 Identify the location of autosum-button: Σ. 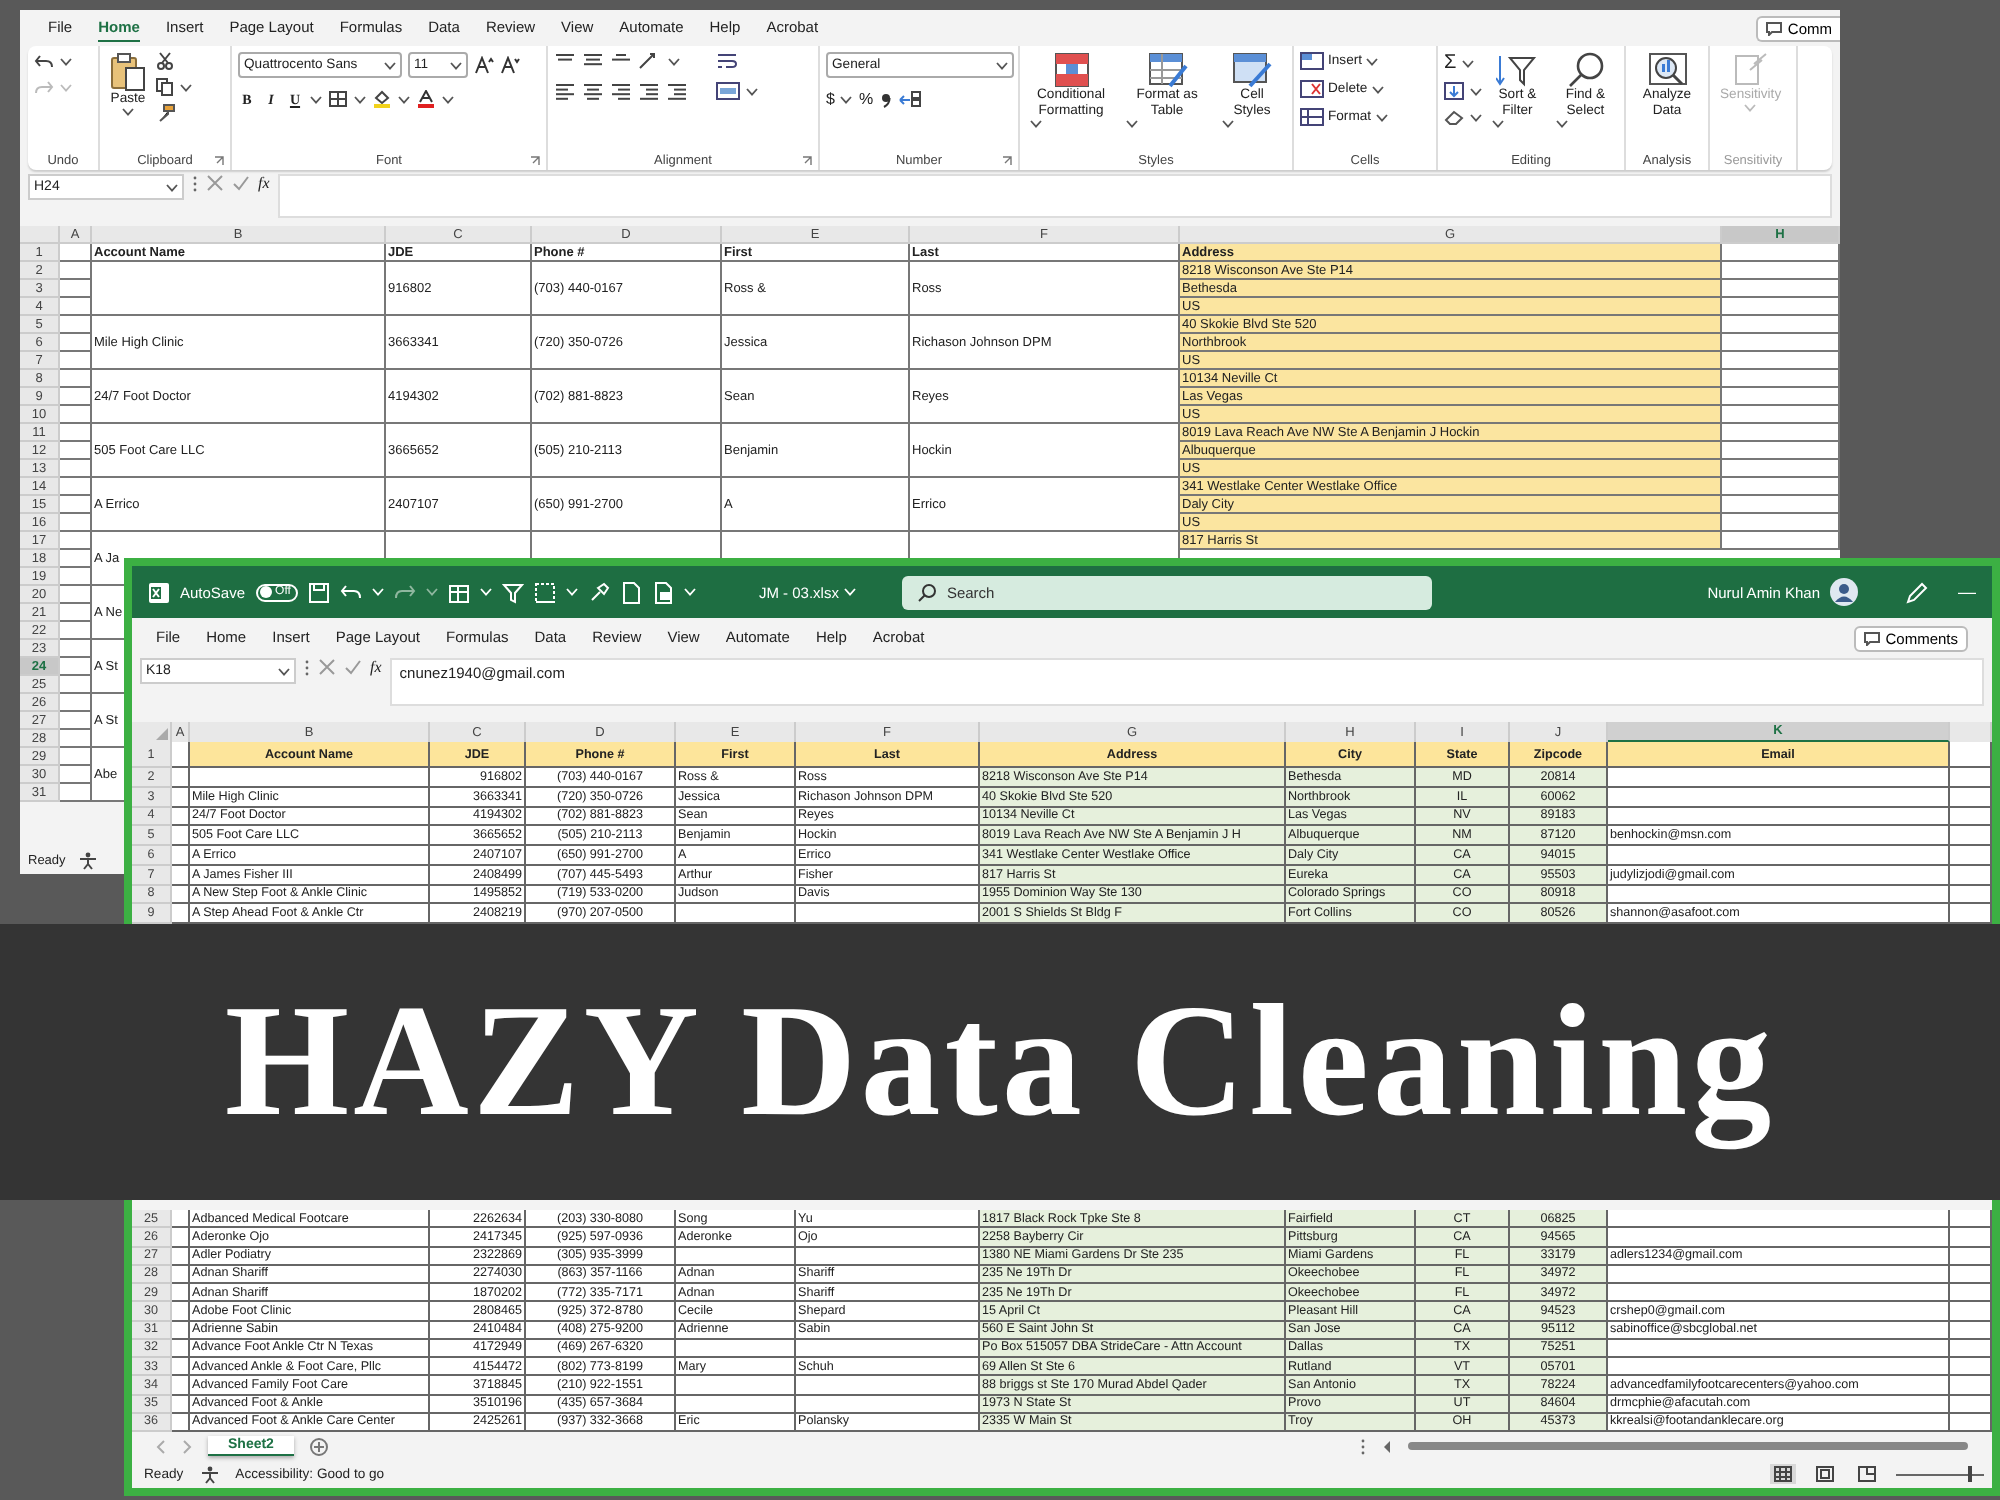
(1450, 63).